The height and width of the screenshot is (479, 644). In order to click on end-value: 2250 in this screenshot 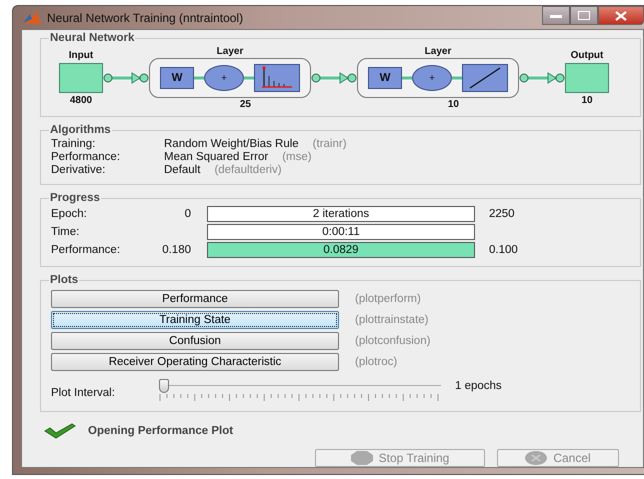, I will do `click(502, 214)`.